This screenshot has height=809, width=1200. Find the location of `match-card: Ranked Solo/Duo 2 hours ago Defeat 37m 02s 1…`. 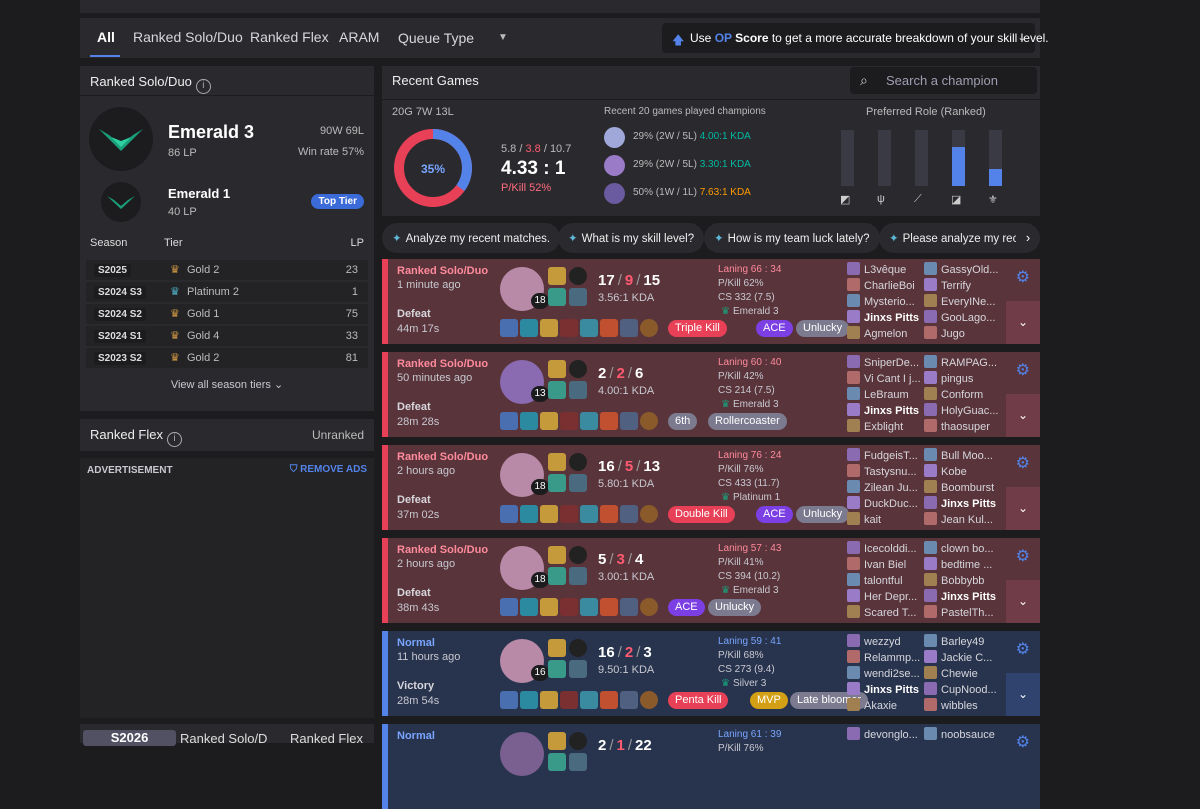

match-card: Ranked Solo/Duo 2 hours ago Defeat 37m 02s 1… is located at coordinates (711, 487).